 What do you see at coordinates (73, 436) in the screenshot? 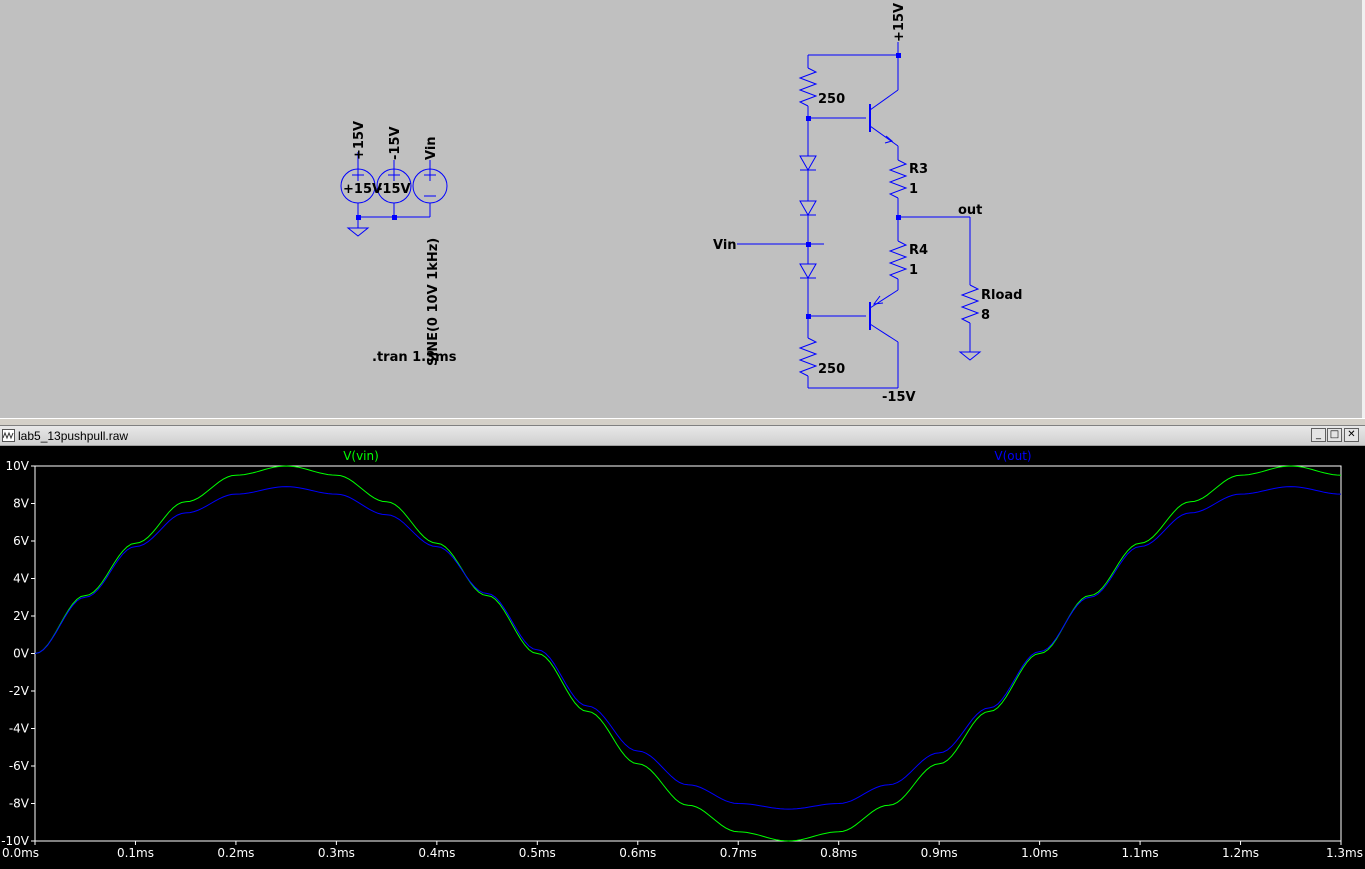
I see `waveform-title: lab5_13pushpull.raw` at bounding box center [73, 436].